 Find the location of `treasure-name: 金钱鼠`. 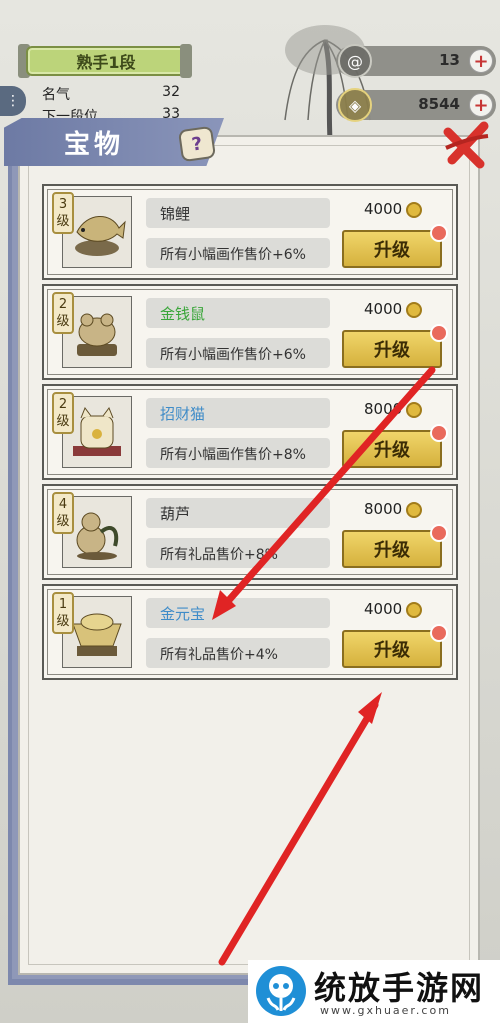

treasure-name: 金钱鼠 is located at coordinates (238, 313).